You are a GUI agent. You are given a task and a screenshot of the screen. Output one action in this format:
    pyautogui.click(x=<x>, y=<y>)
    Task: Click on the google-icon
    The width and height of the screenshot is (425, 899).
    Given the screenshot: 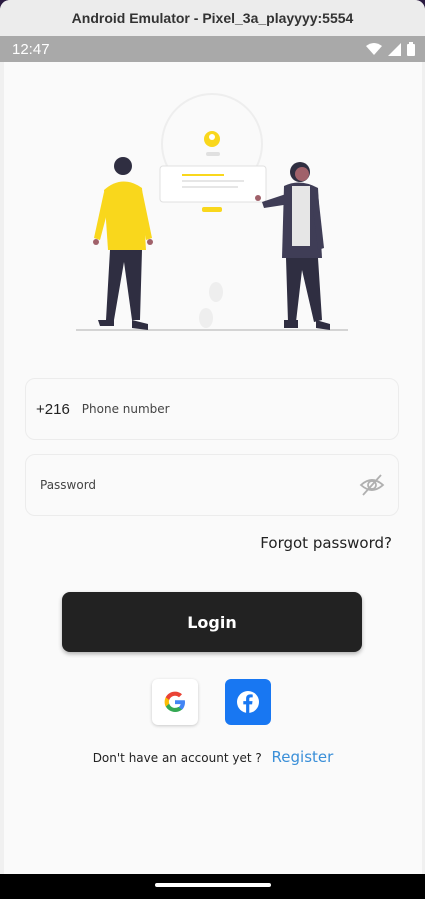 What is the action you would take?
    pyautogui.click(x=174, y=701)
    